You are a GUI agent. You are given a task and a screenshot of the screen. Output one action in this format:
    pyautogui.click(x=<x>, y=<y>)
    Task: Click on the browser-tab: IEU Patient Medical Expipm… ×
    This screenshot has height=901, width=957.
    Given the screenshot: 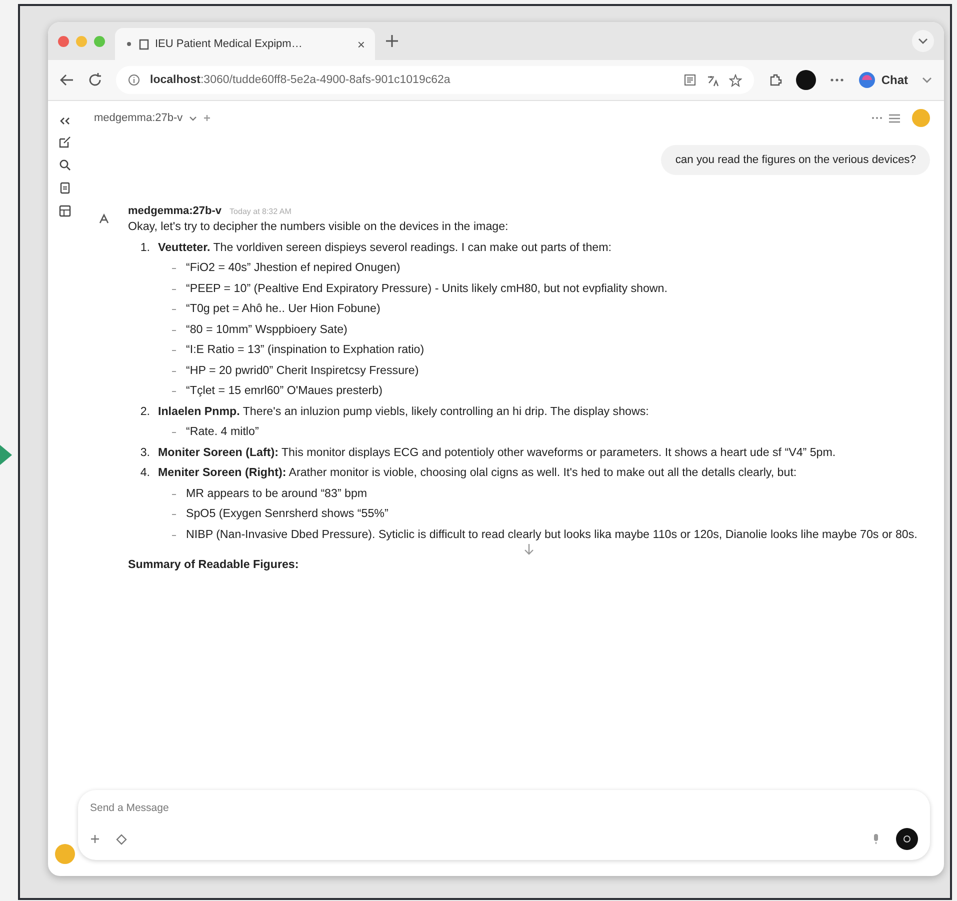 What is the action you would take?
    pyautogui.click(x=245, y=44)
    